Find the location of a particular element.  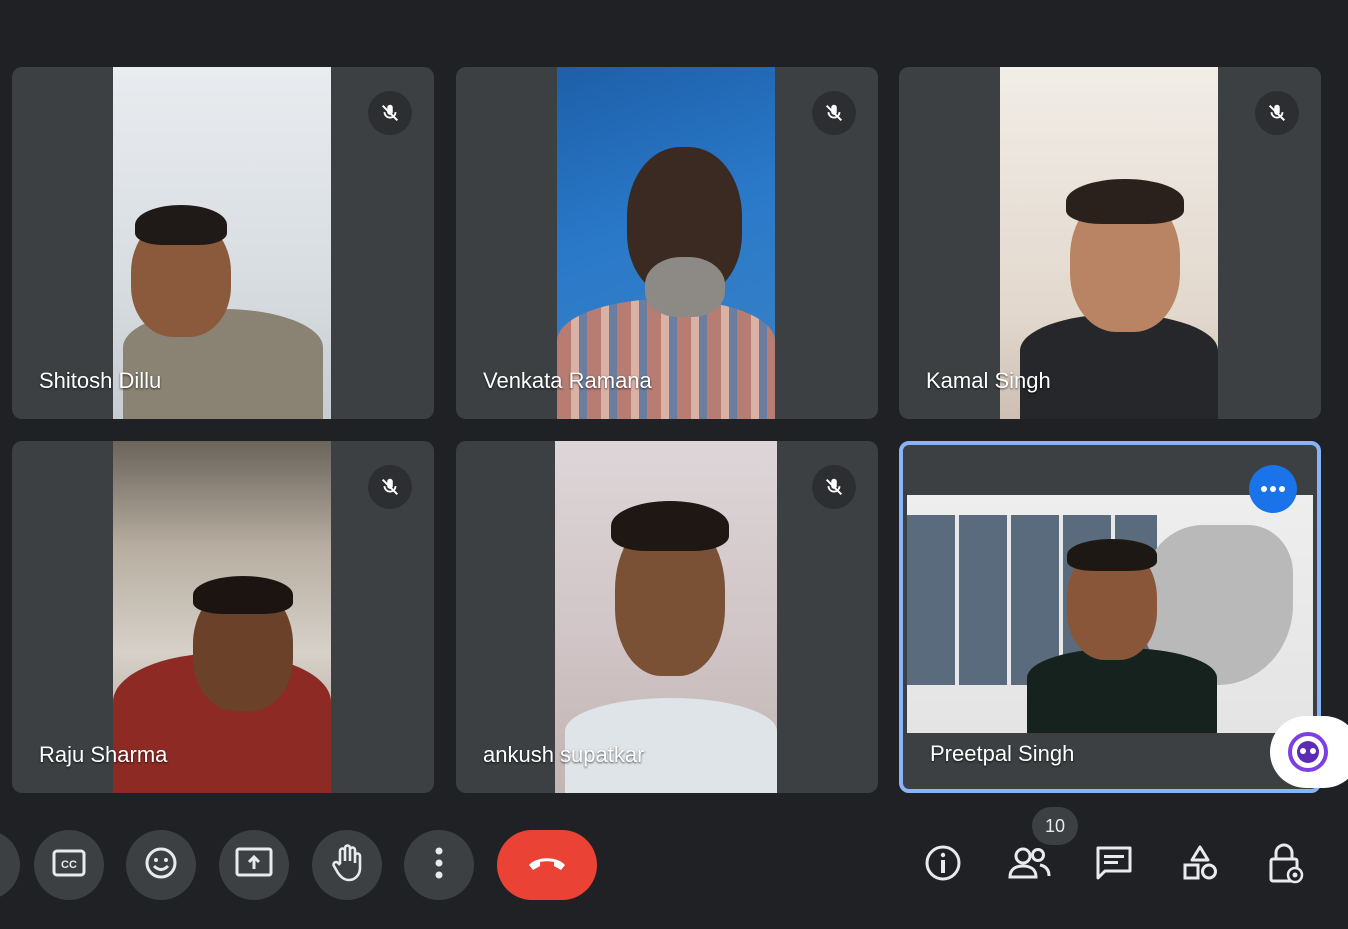

participant-name: Shitosh Dillu is located at coordinates (100, 380).